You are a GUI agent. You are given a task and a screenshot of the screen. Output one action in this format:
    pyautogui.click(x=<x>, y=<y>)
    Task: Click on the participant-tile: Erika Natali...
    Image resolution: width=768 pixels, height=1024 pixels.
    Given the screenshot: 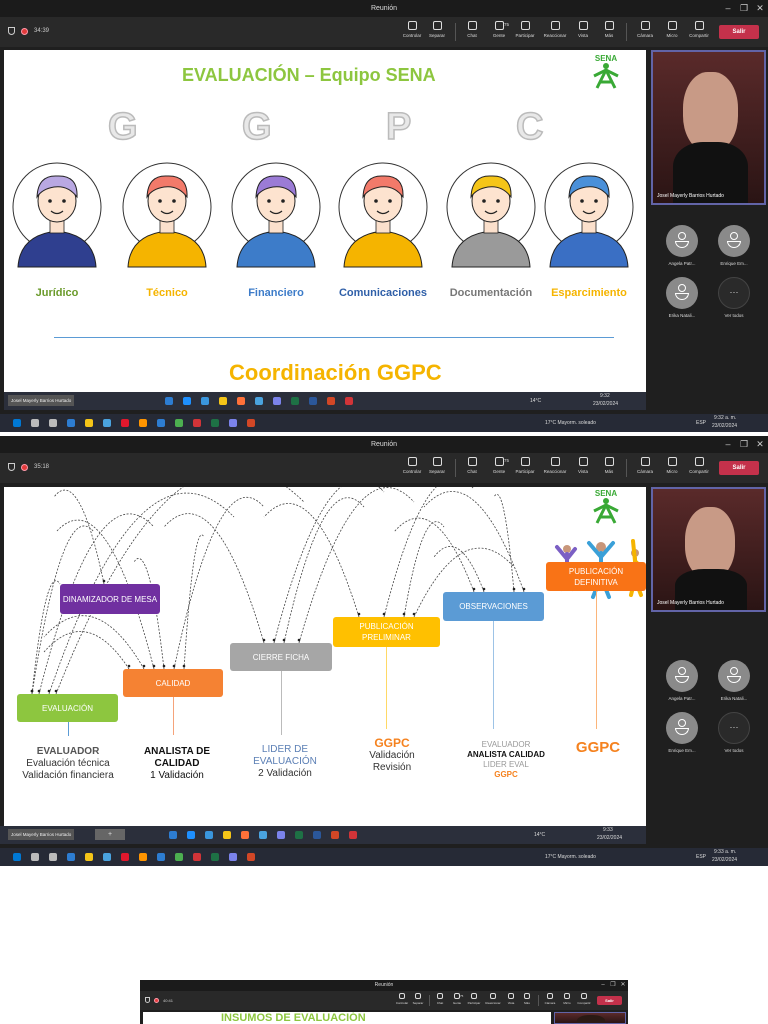 What is the action you would take?
    pyautogui.click(x=682, y=297)
    